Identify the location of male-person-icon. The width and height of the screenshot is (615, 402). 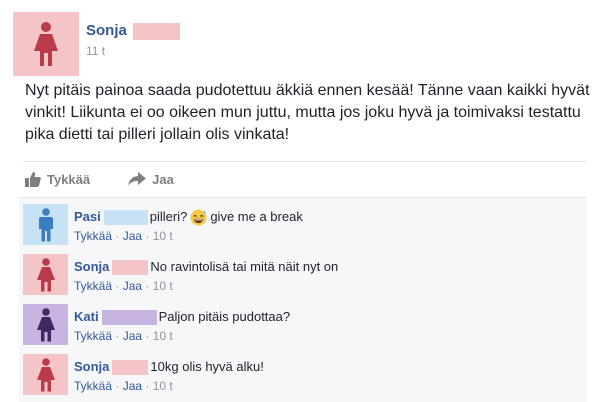
(45, 224).